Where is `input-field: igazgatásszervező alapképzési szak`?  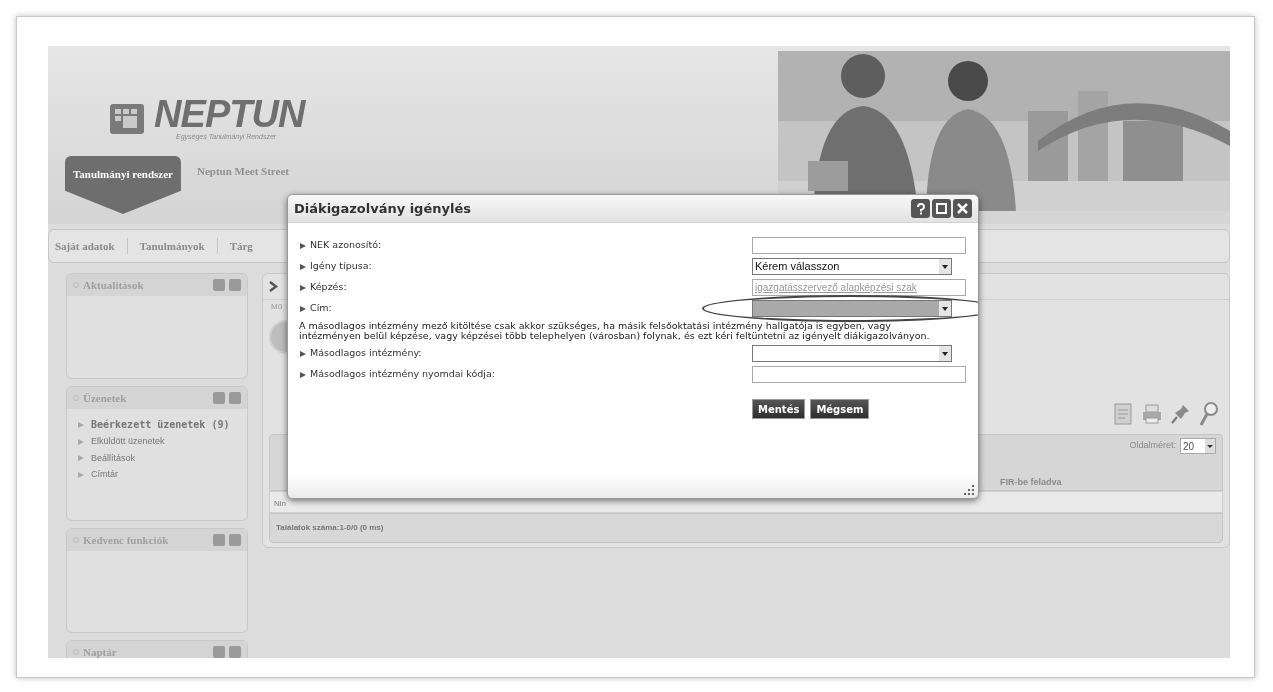 input-field: igazgatásszervező alapképzési szak is located at coordinates (859, 287).